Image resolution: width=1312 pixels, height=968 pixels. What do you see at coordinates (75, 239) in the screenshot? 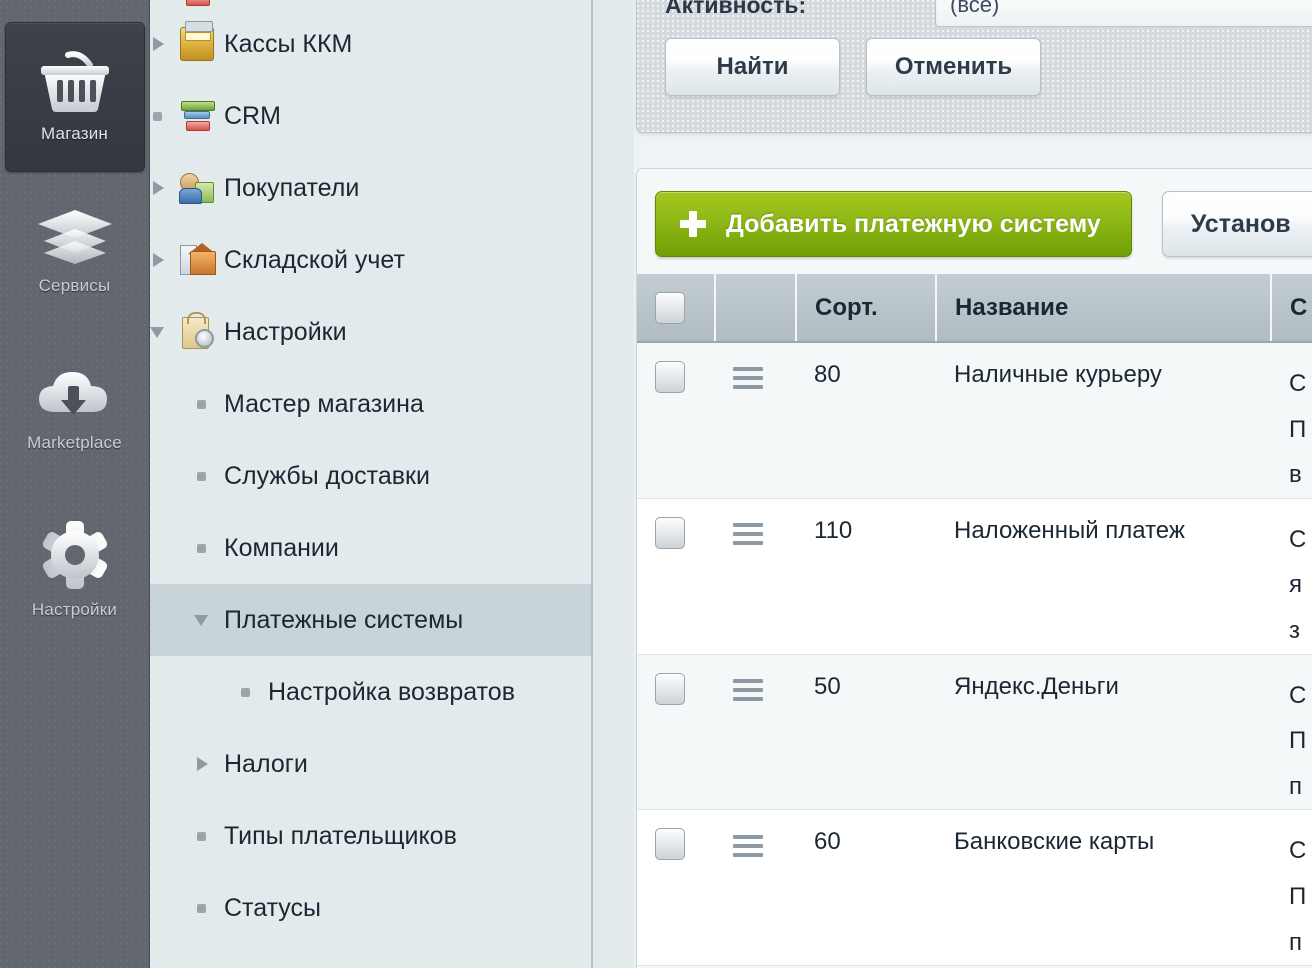
I see `layers-icon` at bounding box center [75, 239].